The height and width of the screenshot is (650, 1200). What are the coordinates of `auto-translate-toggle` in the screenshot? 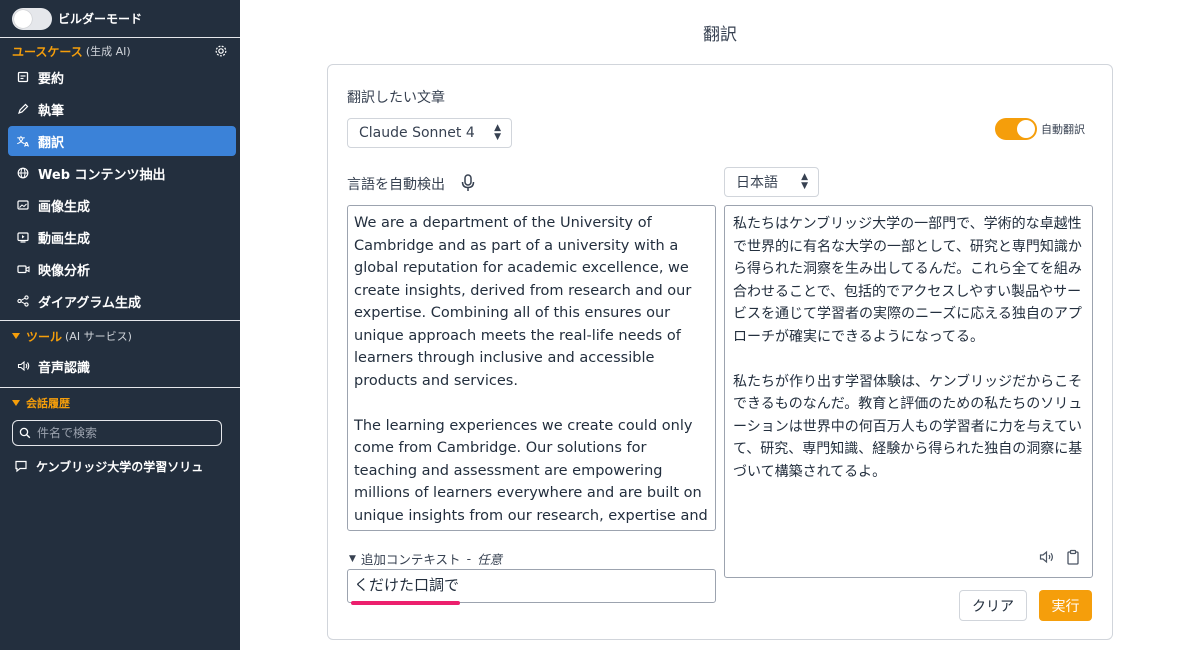 It's located at (1016, 129).